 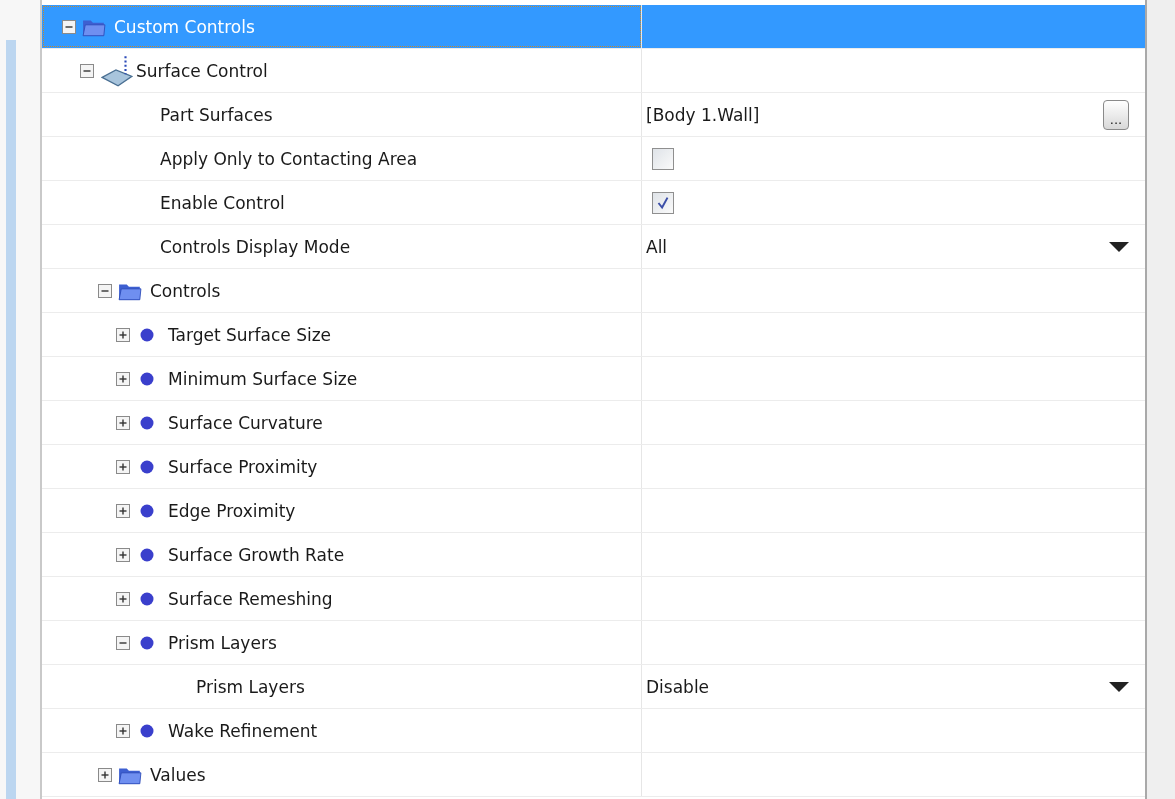 I want to click on property-label: Surface Control, so click(x=202, y=70).